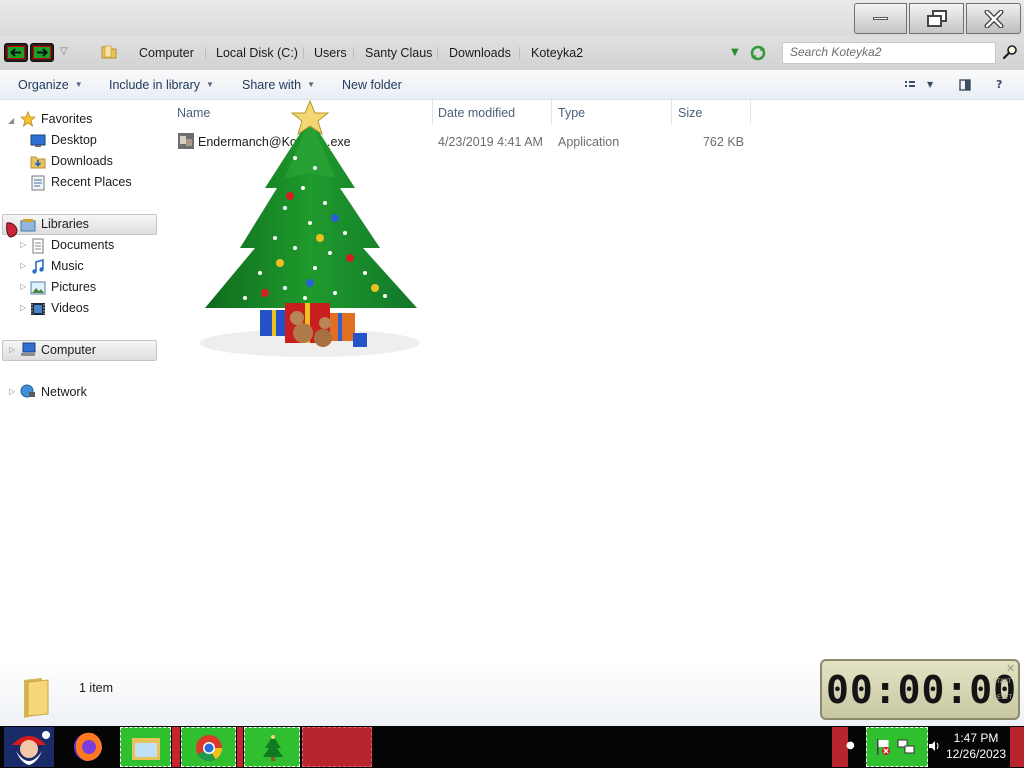 Image resolution: width=1024 pixels, height=768 pixels. I want to click on network-status-icon, so click(906, 747).